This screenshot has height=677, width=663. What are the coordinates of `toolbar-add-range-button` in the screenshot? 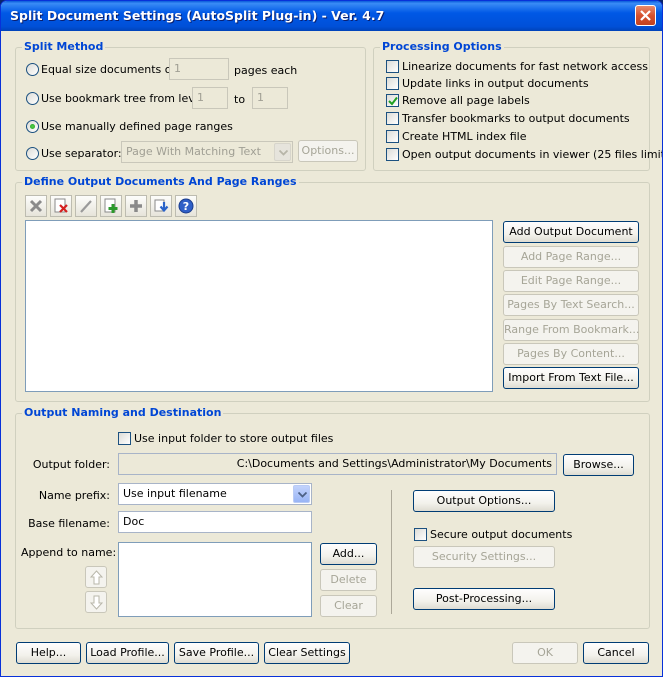 It's located at (136, 206).